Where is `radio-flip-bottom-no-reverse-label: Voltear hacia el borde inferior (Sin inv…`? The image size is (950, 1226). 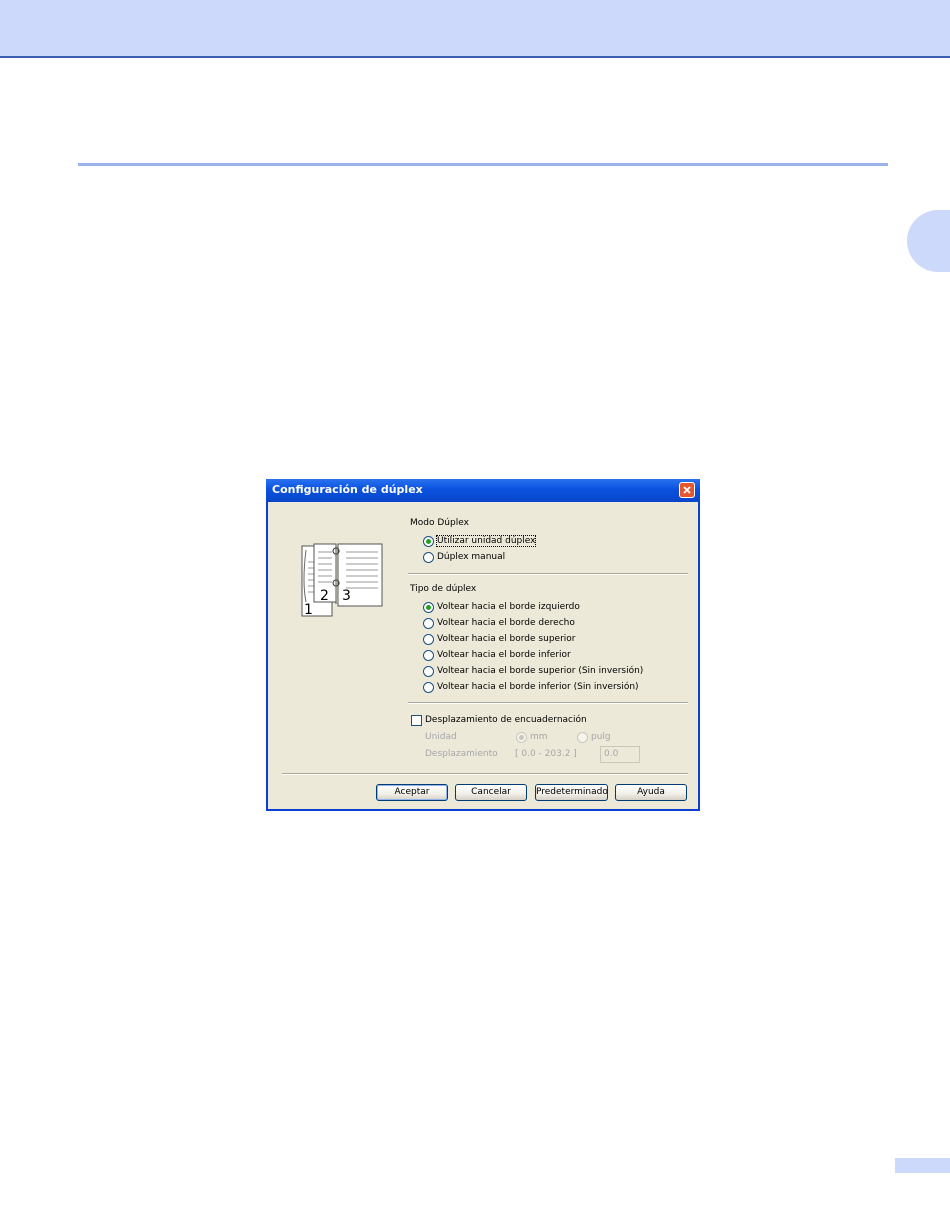 radio-flip-bottom-no-reverse-label: Voltear hacia el borde inferior (Sin inv… is located at coordinates (538, 687).